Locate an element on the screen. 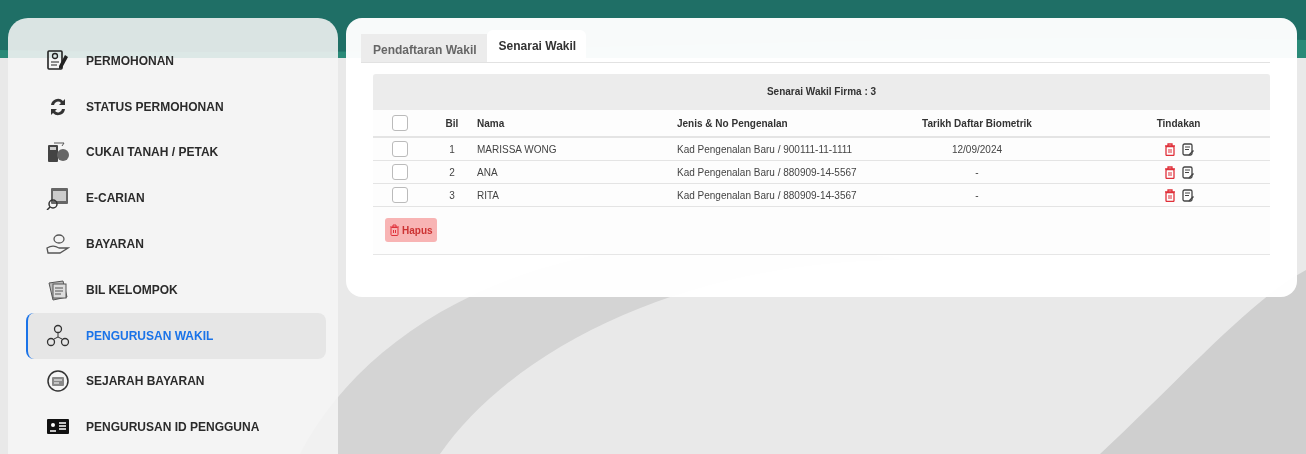 Image resolution: width=1306 pixels, height=454 pixels. column-header: Bil is located at coordinates (452, 123).